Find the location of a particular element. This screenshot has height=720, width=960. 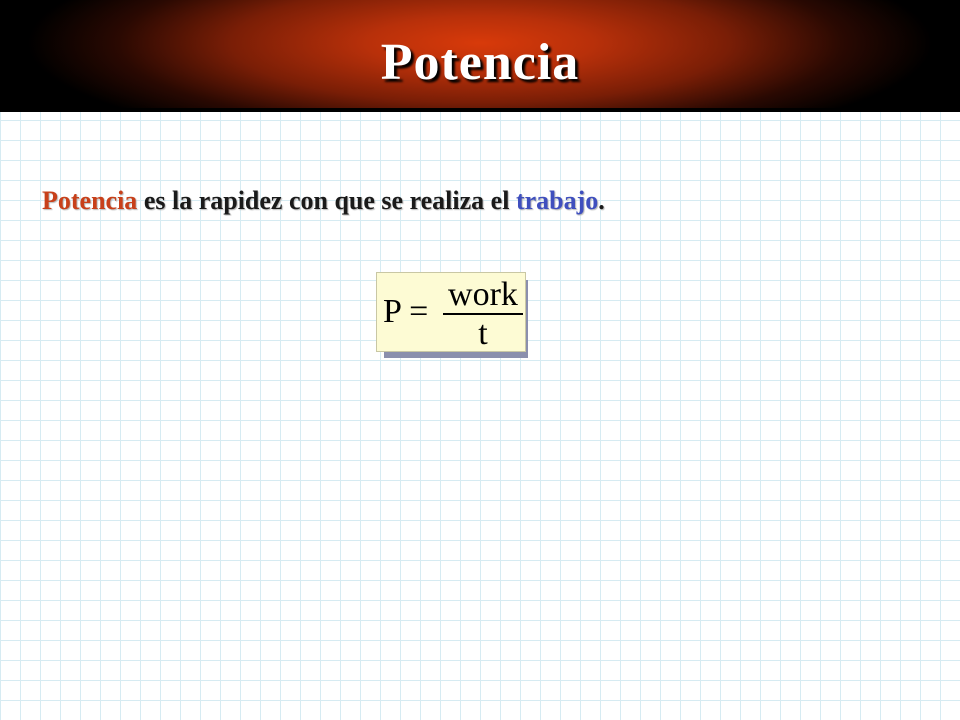

formula-fraction: work t is located at coordinates (483, 314).